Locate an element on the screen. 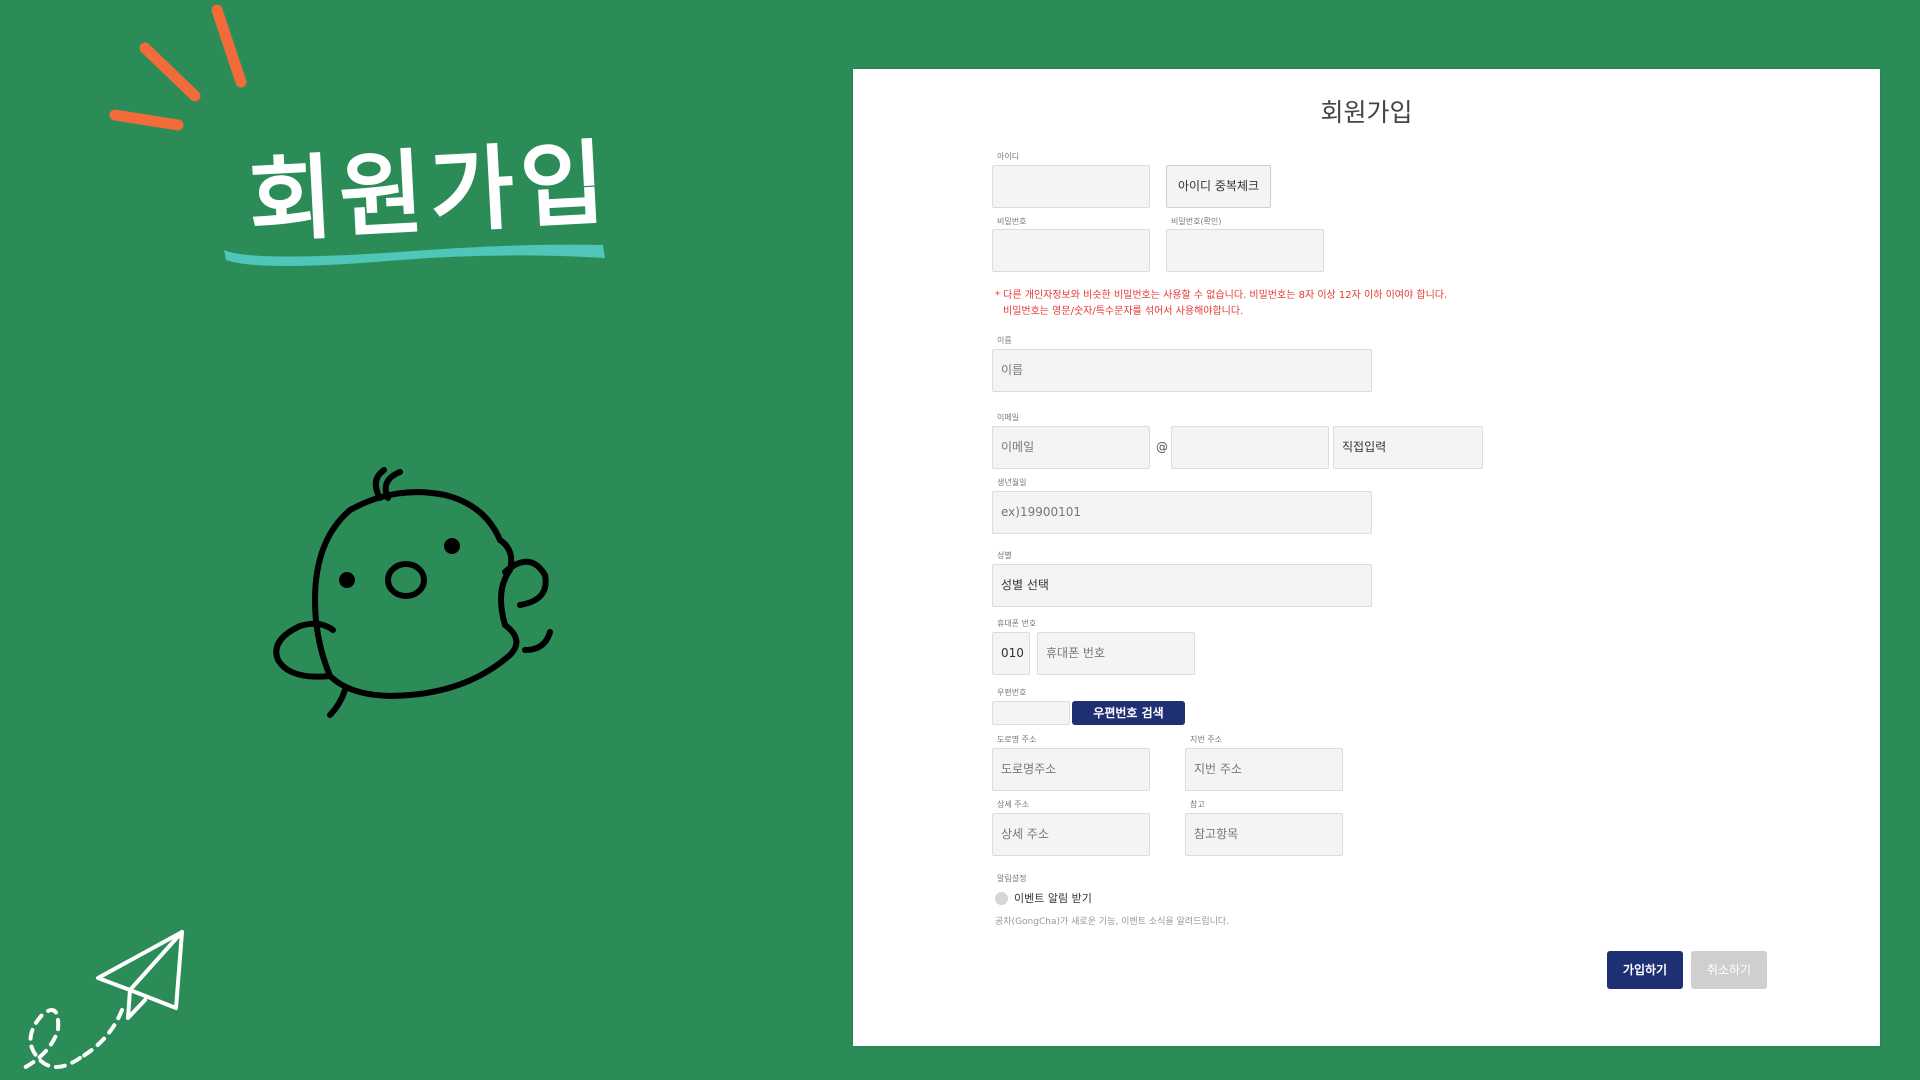 This screenshot has width=1920, height=1080. email-label: 이메일 is located at coordinates (1008, 417).